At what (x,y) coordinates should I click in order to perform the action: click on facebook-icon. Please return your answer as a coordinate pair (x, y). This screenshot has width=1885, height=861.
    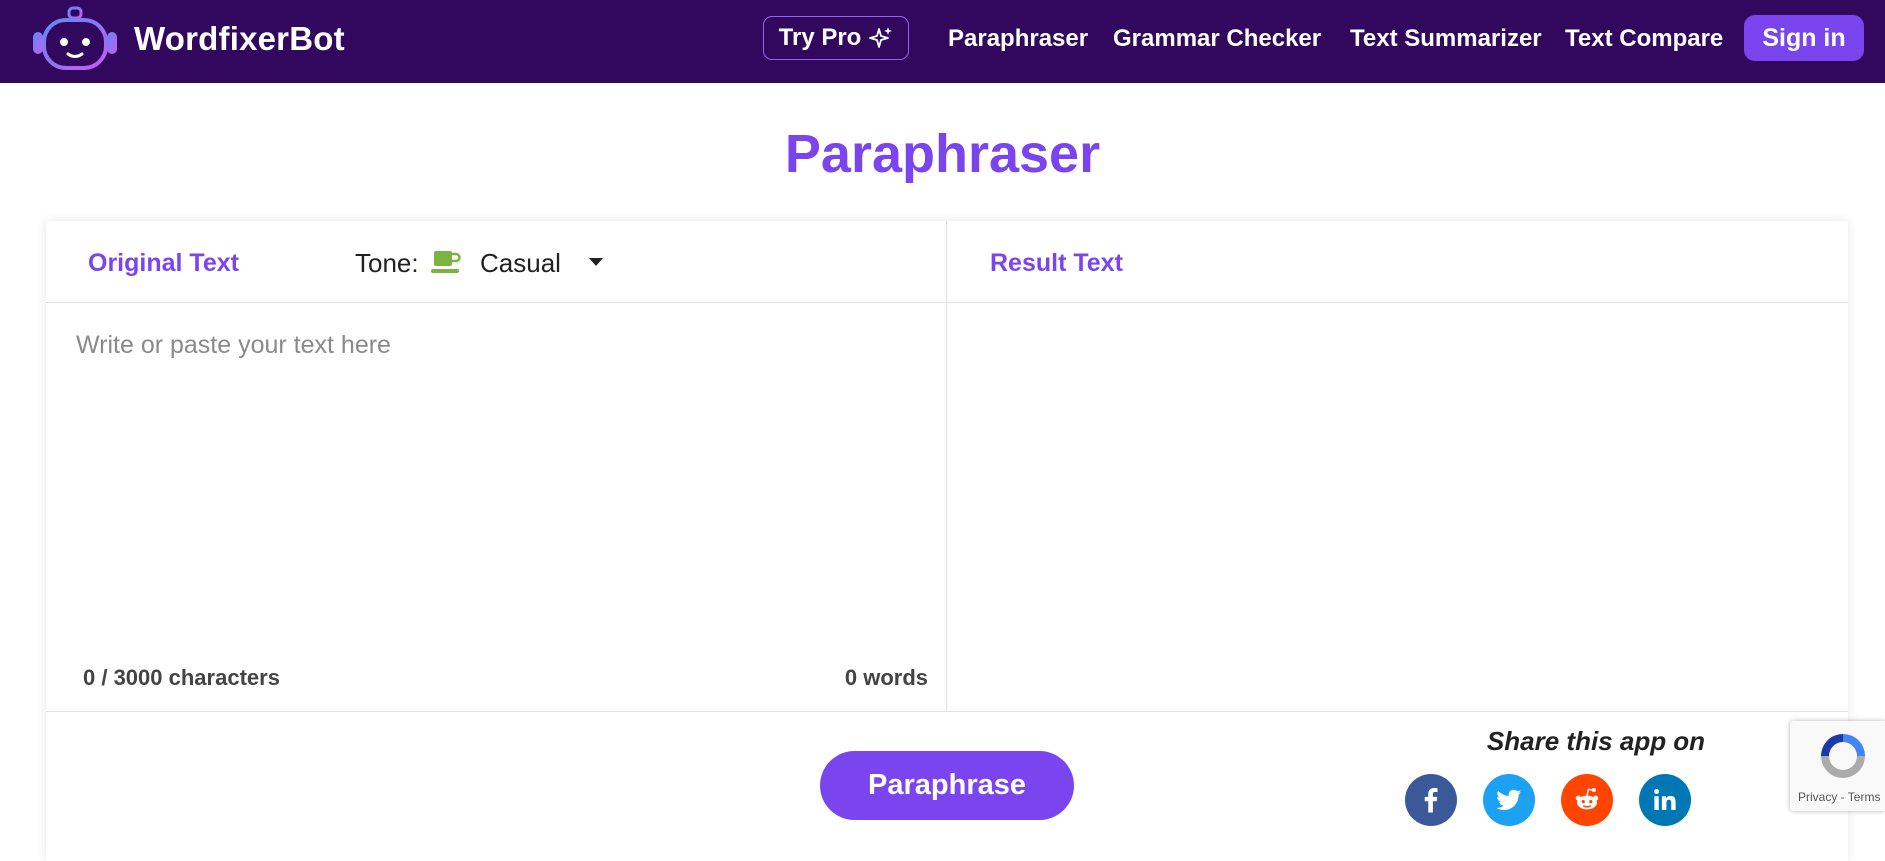
    Looking at the image, I should click on (1431, 800).